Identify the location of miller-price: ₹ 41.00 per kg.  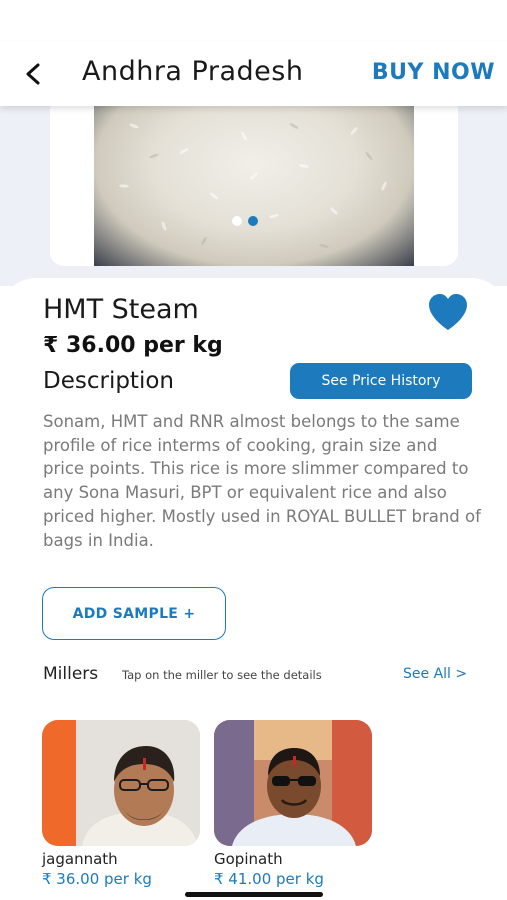
(269, 879).